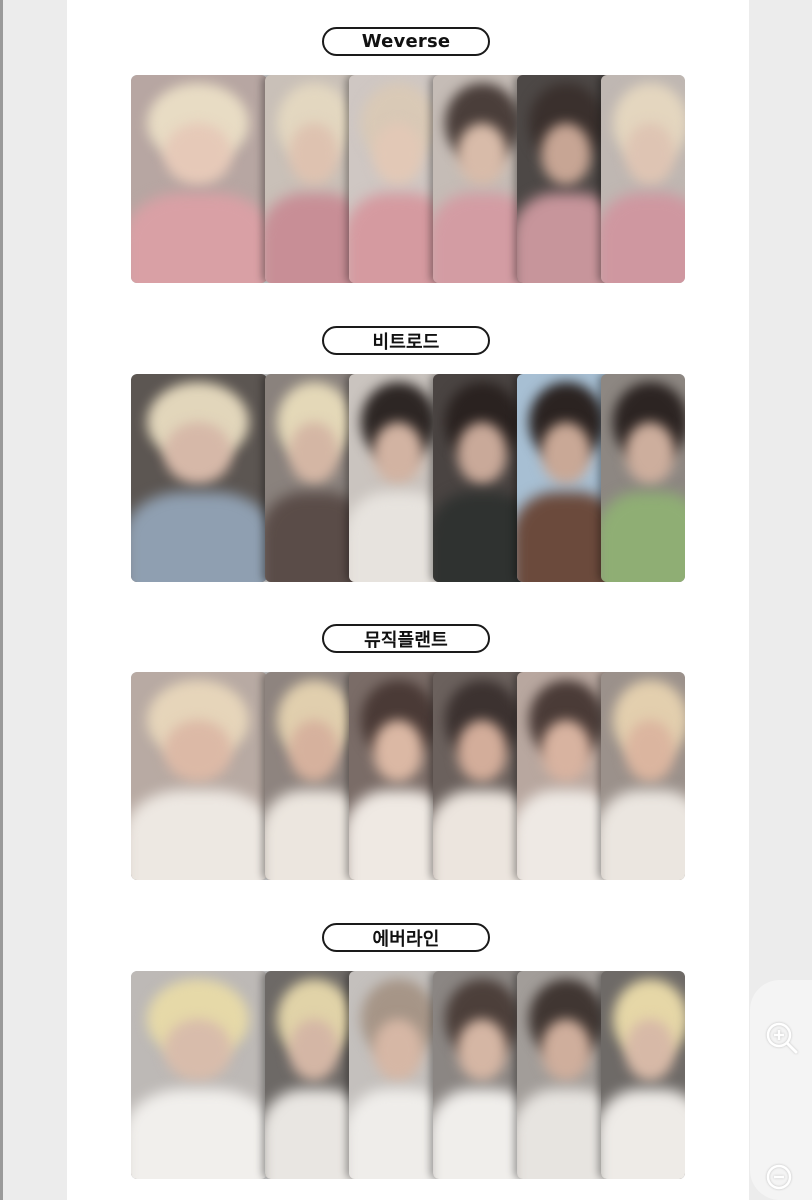 The width and height of the screenshot is (812, 1200). I want to click on section-label-pill: Weverse, so click(406, 41).